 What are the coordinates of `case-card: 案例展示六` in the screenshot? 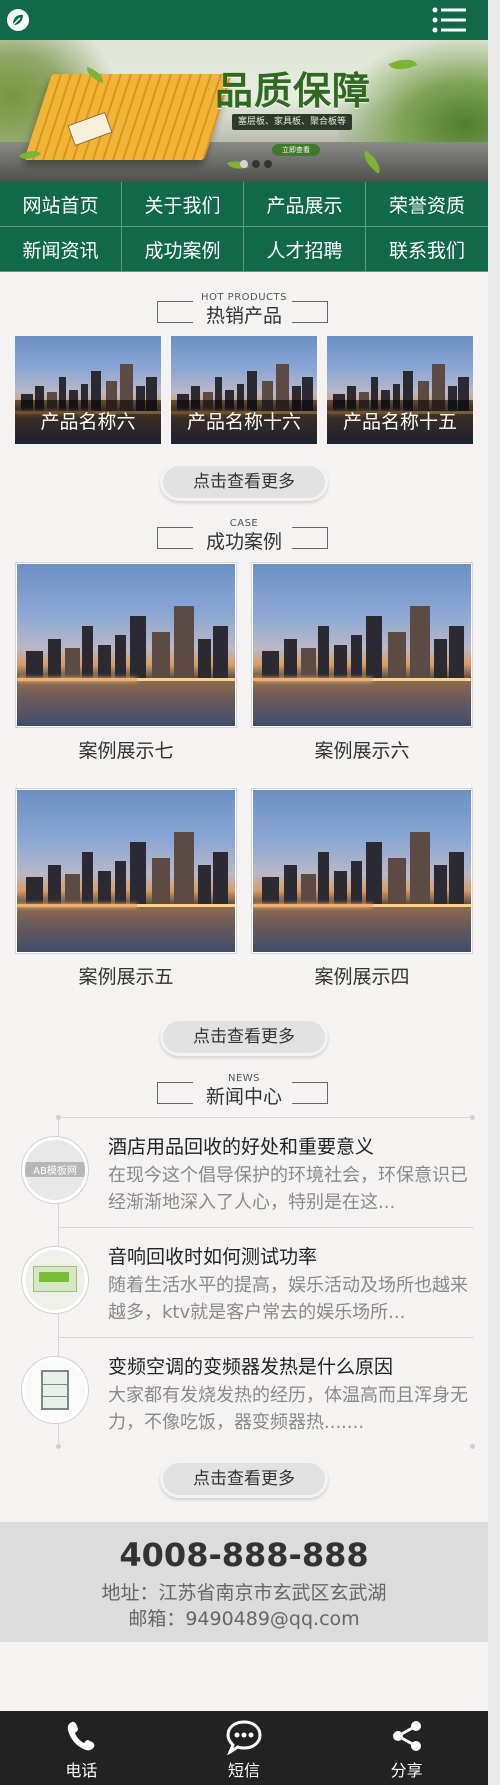 It's located at (362, 662).